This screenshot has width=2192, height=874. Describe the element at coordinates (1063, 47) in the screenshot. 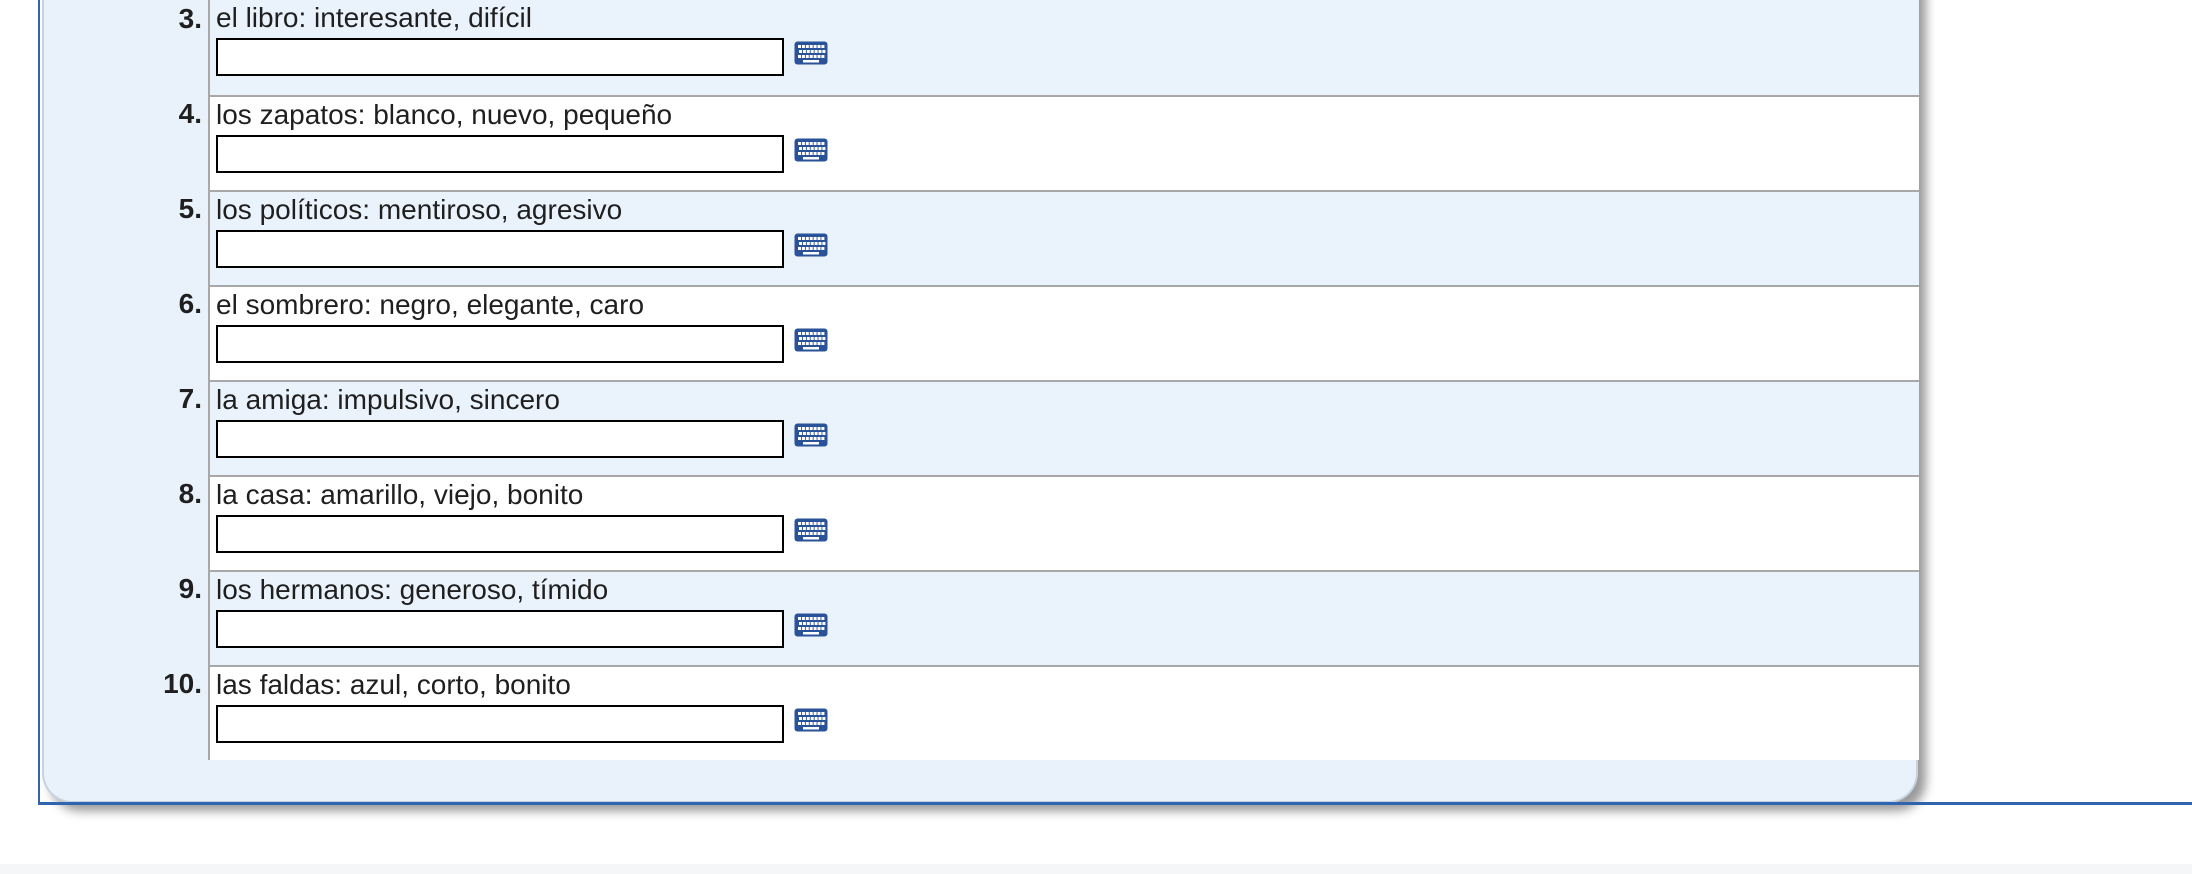

I see `item-question-box: el libro: interesante, difícil` at that location.